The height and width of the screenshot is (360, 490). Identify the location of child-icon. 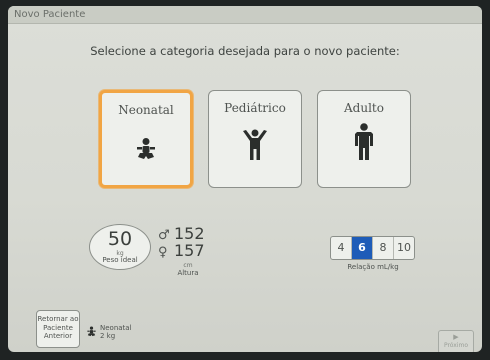
(255, 144).